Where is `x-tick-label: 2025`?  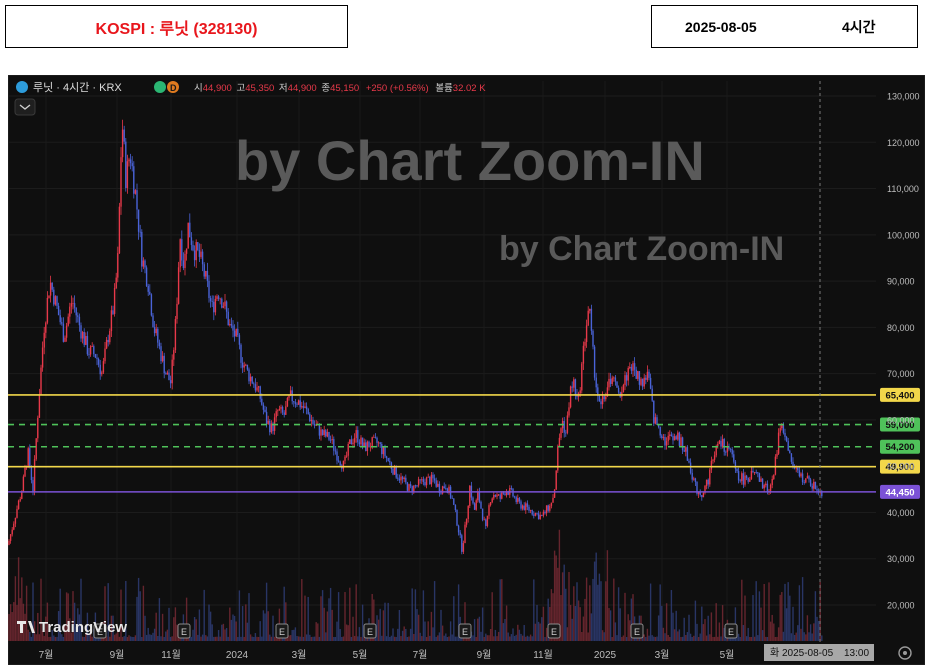
x-tick-label: 2025 is located at coordinates (605, 655).